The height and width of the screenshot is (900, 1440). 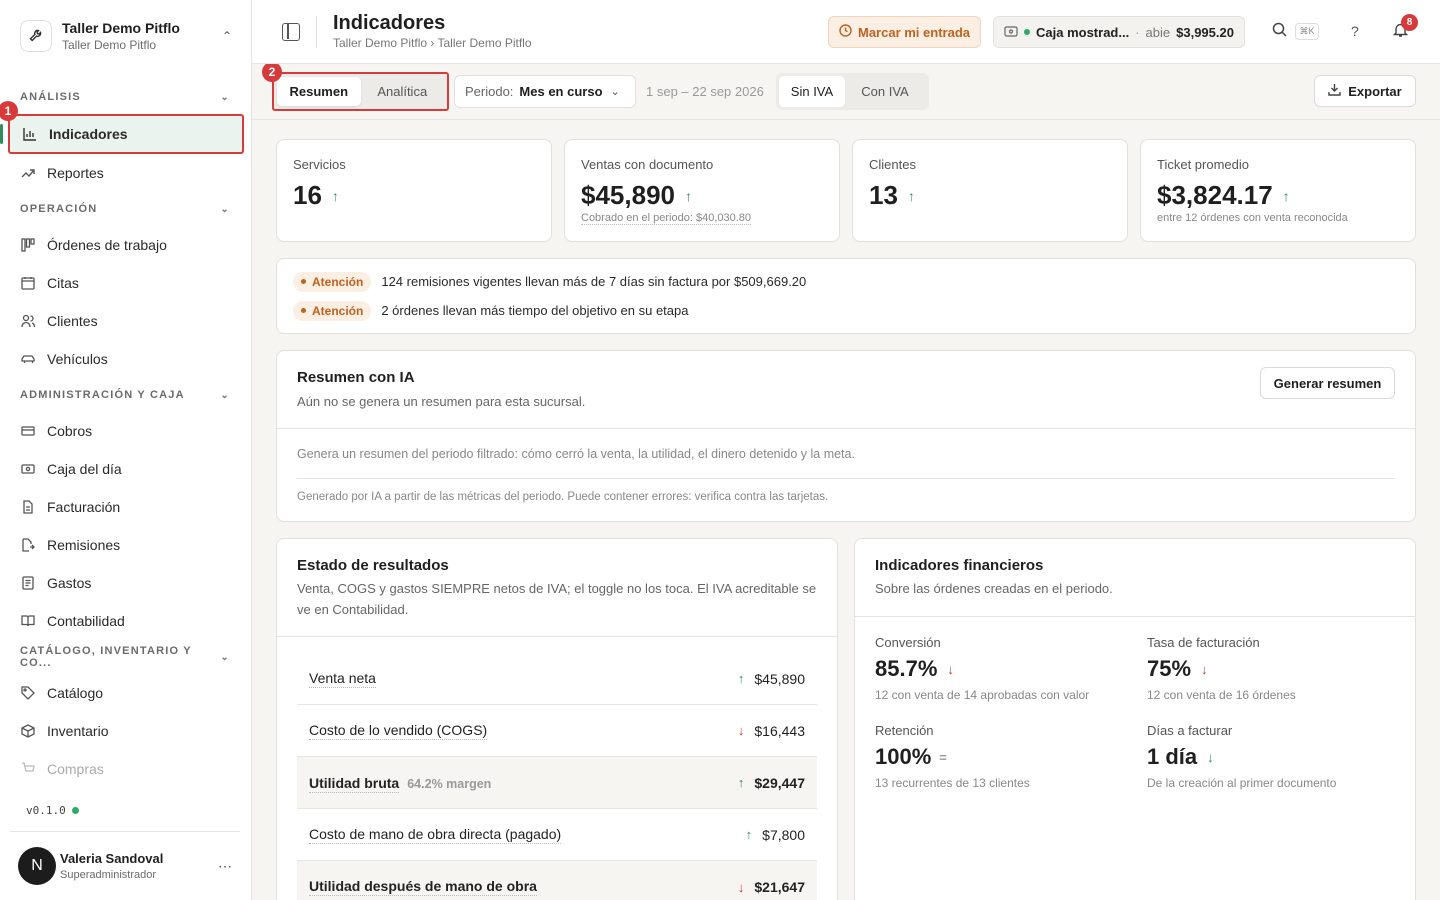 What do you see at coordinates (1119, 32) in the screenshot?
I see `caja-selector: Caja mostrad... · abie $3,995.20` at bounding box center [1119, 32].